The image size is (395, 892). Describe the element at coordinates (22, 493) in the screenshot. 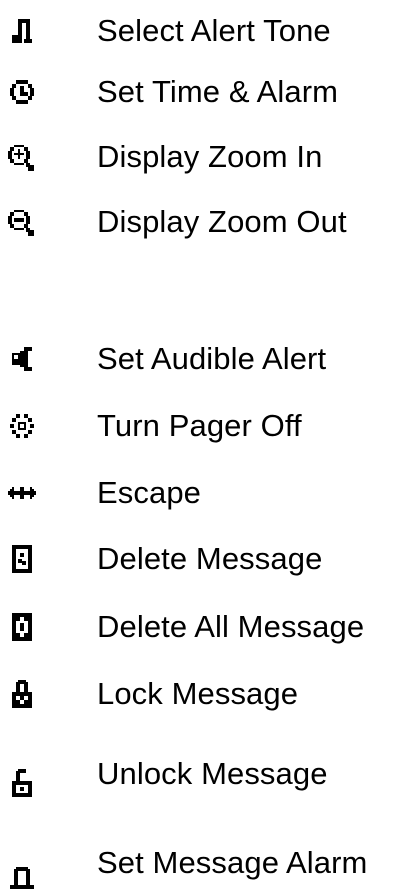

I see `escape-icon` at that location.